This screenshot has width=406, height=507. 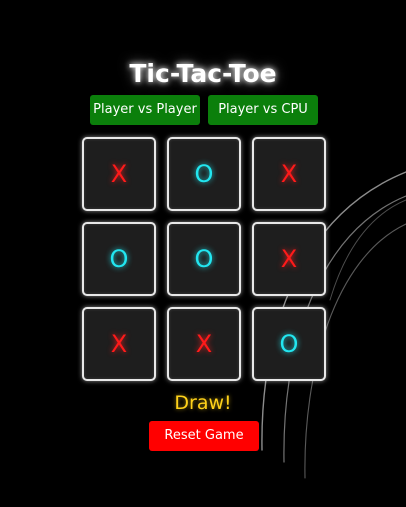 What do you see at coordinates (263, 110) in the screenshot?
I see `player-vs-cpu-button: Player vs CPU` at bounding box center [263, 110].